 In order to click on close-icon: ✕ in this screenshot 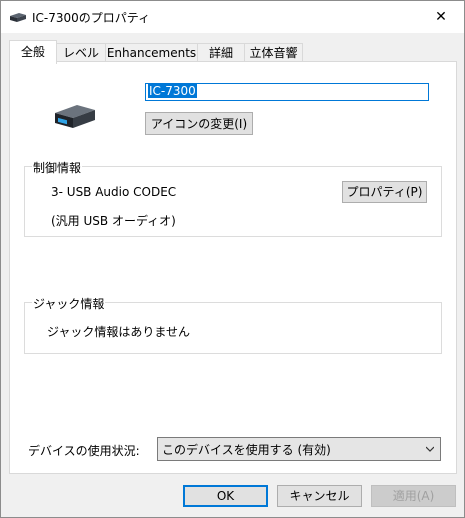, I will do `click(441, 17)`.